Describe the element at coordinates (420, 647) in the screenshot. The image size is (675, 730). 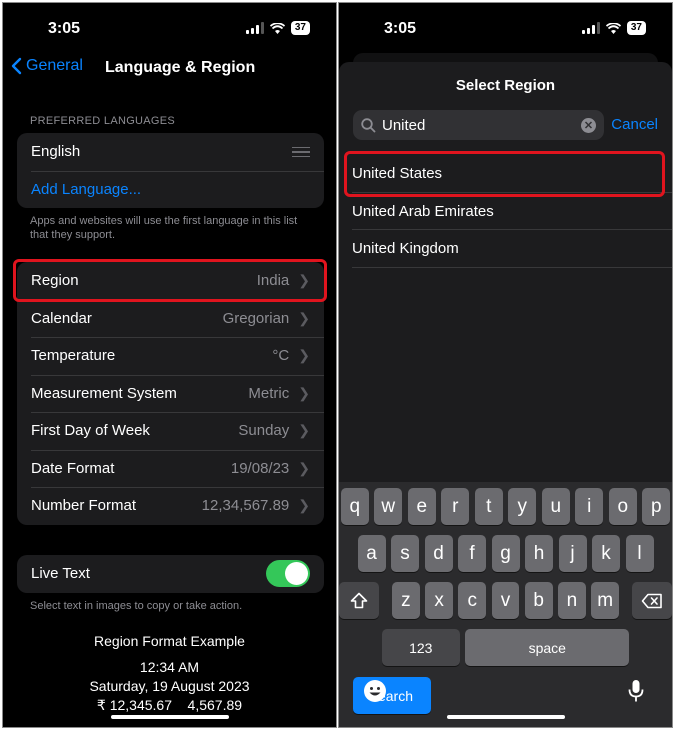
I see `numbers-key: 123` at that location.